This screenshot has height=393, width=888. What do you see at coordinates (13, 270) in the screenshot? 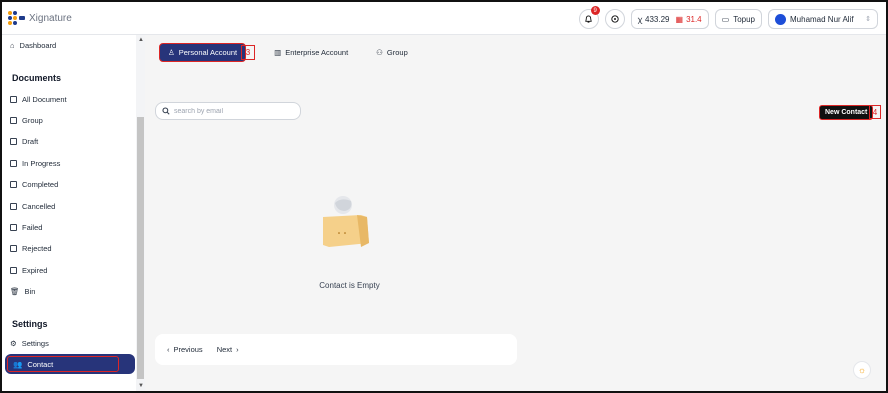
I see `file-clock-icon` at bounding box center [13, 270].